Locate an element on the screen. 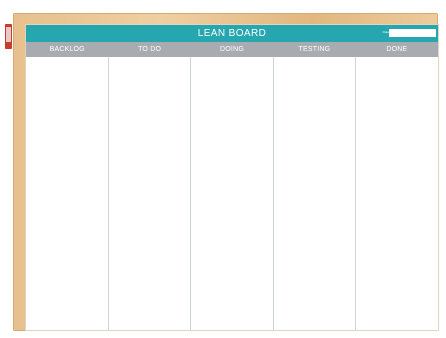  brand-tag-mark is located at coordinates (8, 34).